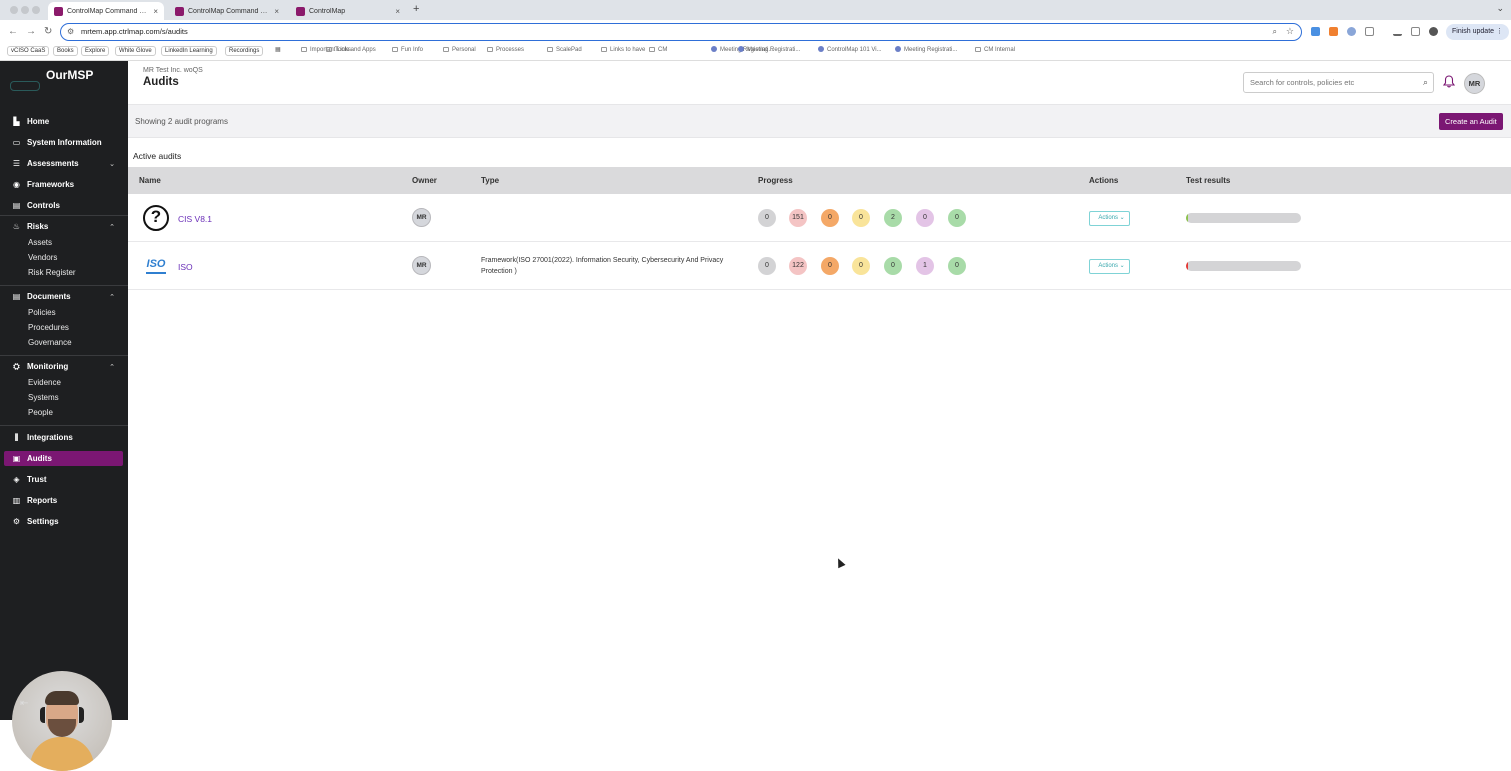  I want to click on window-zoom-button, so click(36, 10).